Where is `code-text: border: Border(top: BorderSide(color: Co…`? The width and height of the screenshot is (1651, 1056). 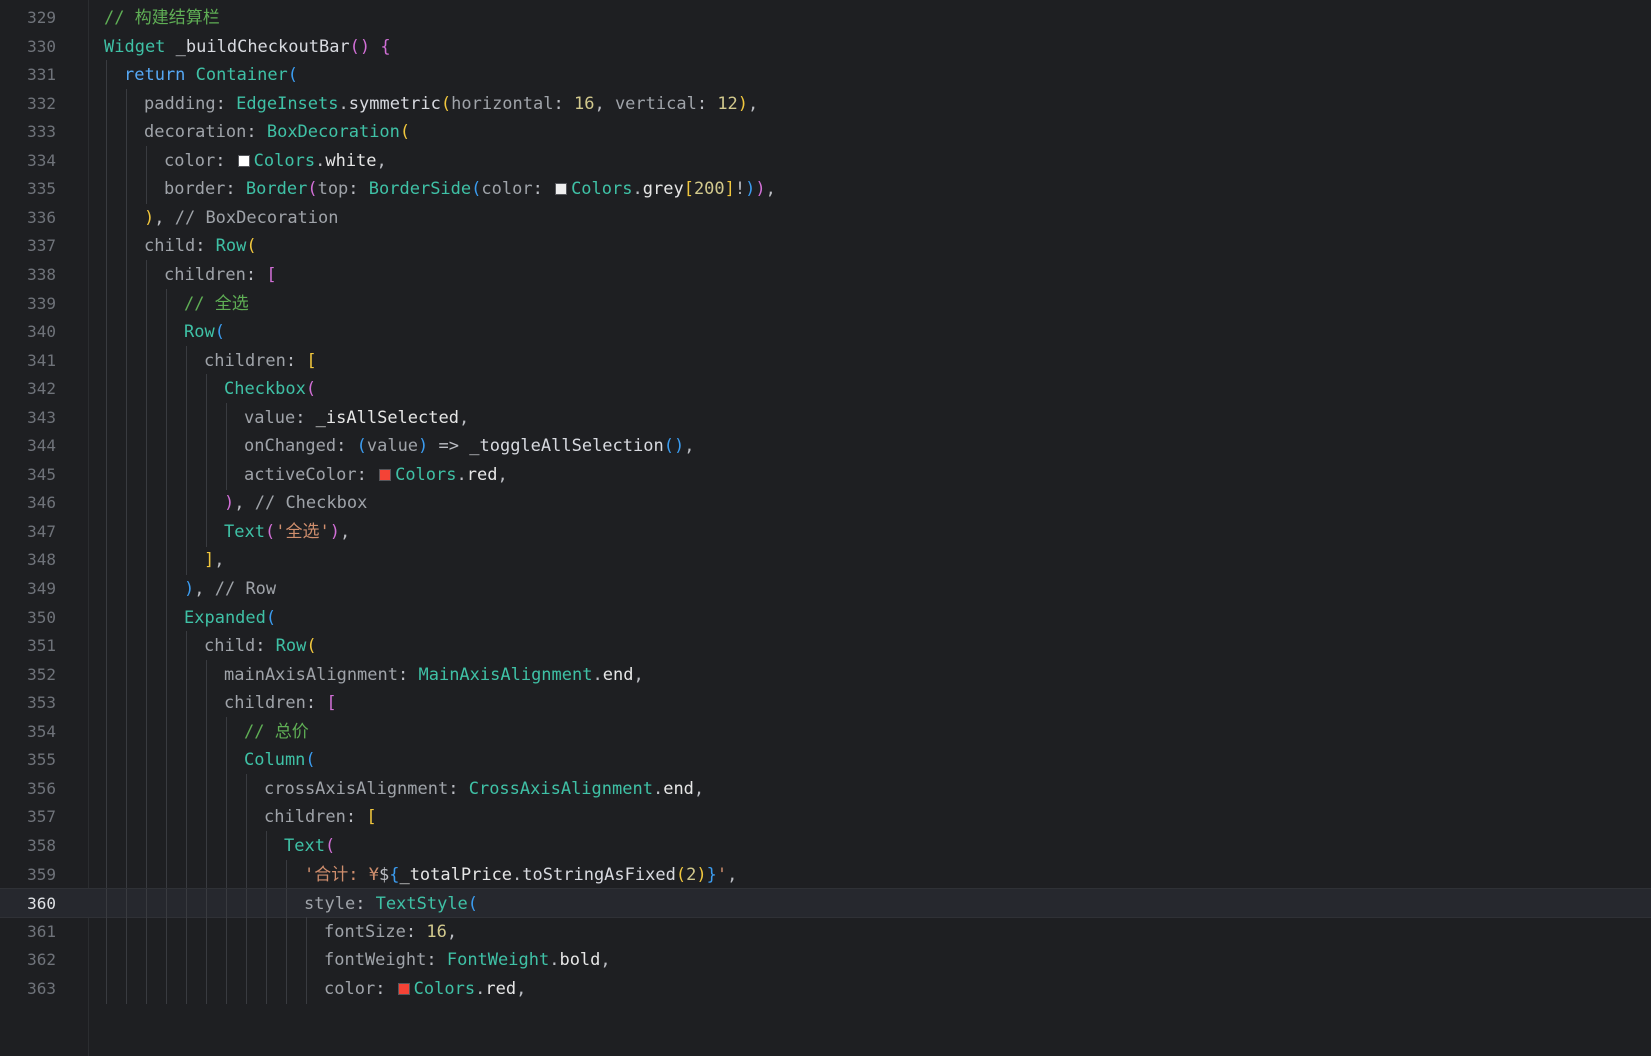
code-text: border: Border(top: BorderSide(color: Co… is located at coordinates (470, 189).